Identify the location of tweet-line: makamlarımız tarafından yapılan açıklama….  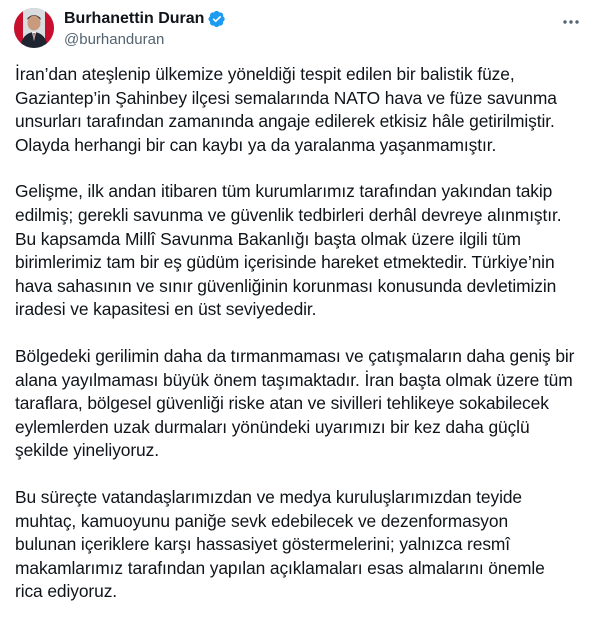
(280, 567).